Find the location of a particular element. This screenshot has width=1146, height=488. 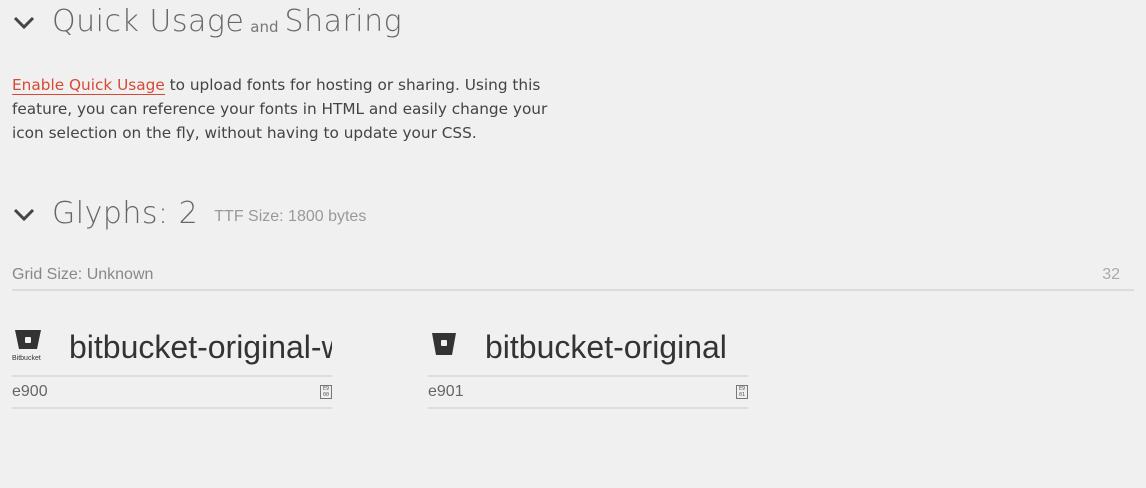

glyphs-header: Glyphs: 2 TTF Size: 1800 bytes is located at coordinates (189, 213).